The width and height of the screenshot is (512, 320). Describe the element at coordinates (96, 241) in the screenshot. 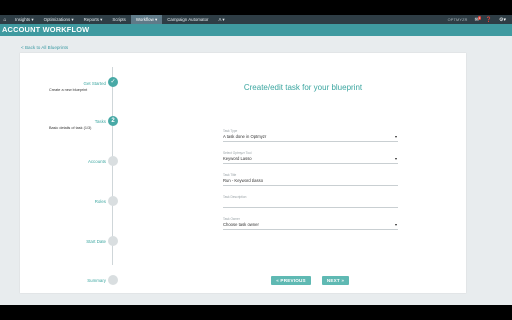

I see `step-label: Start Date` at that location.